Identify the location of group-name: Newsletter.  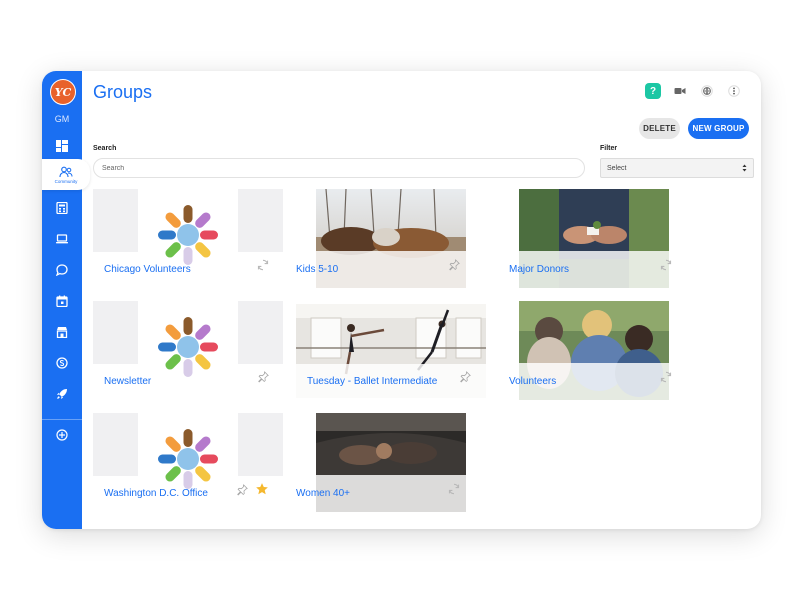
(128, 381).